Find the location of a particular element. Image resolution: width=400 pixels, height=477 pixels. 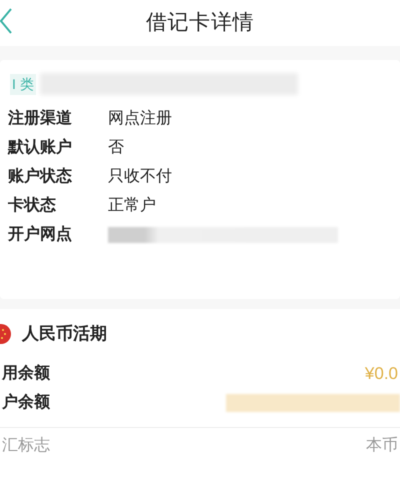

field-value: 本币 is located at coordinates (382, 446).